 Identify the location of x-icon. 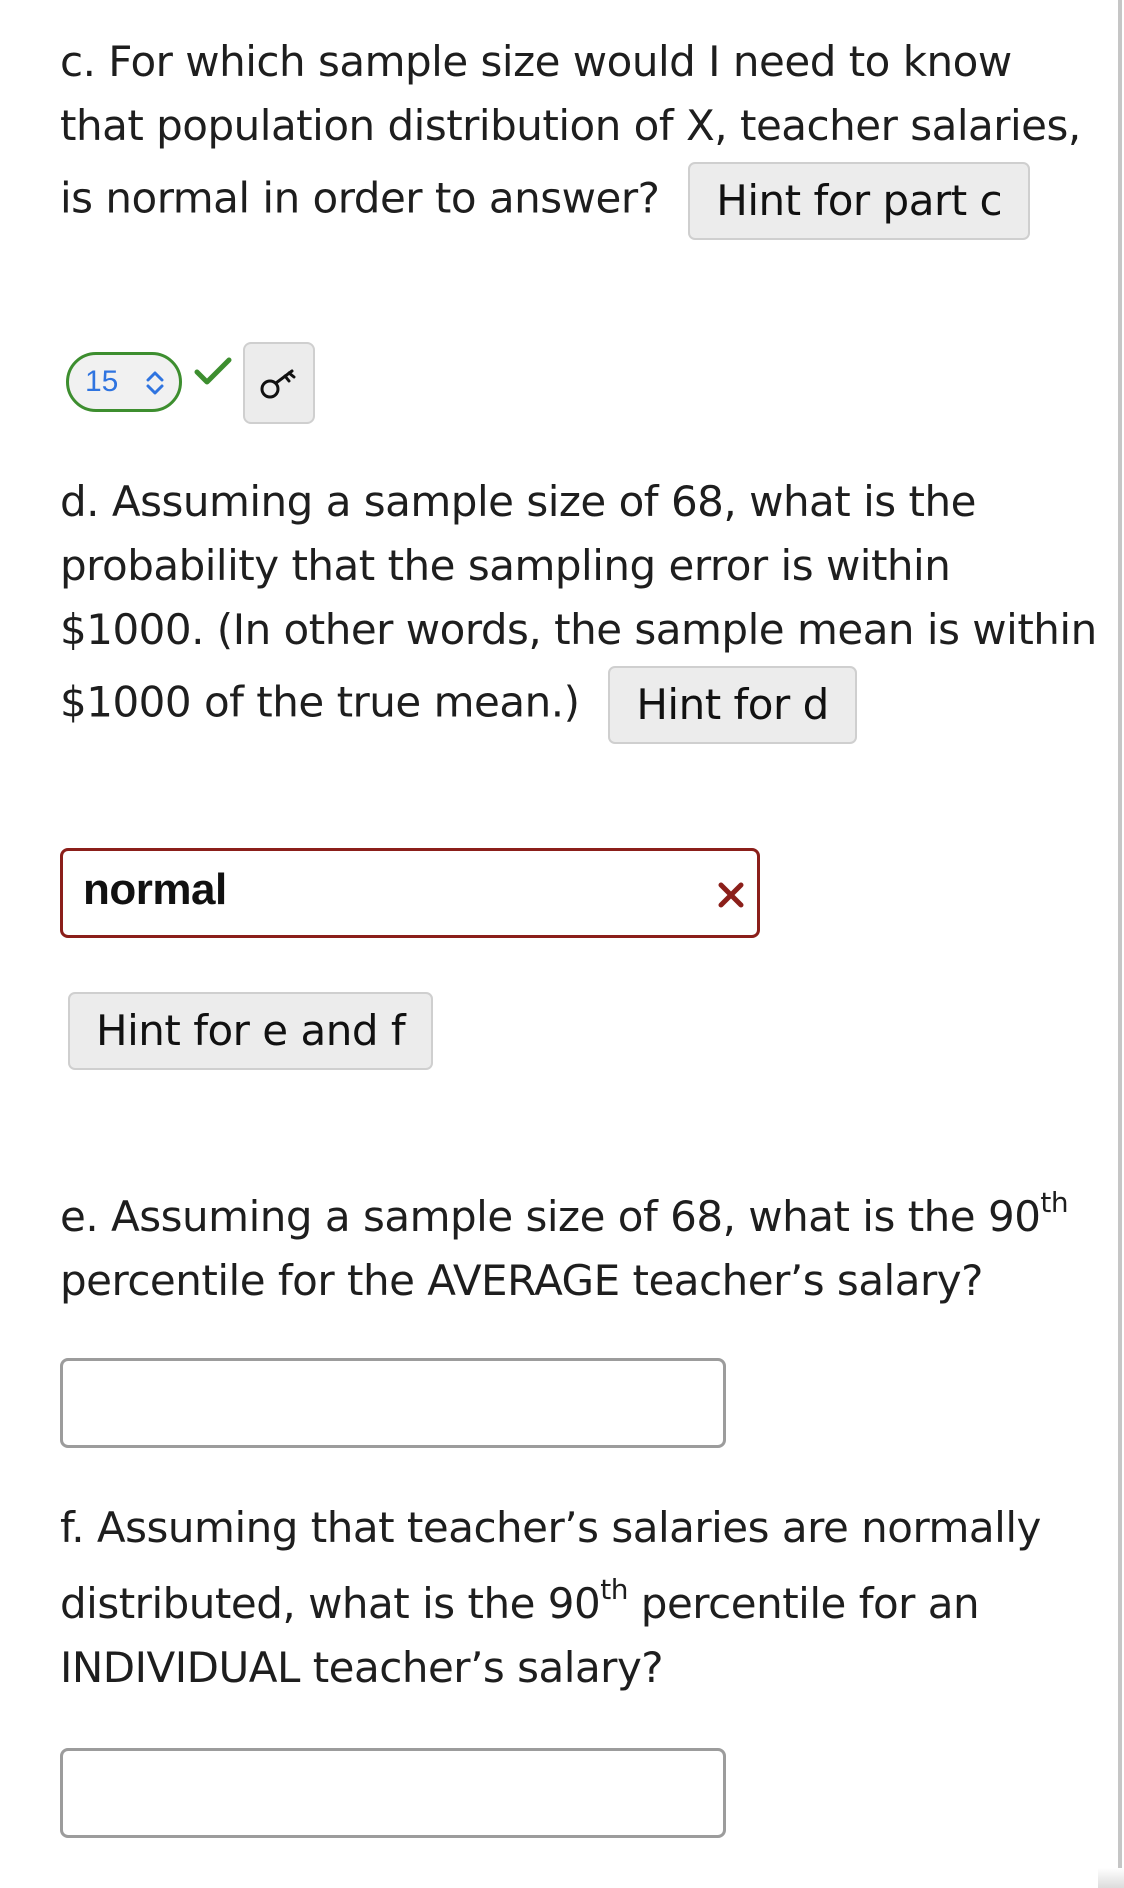
(731, 895).